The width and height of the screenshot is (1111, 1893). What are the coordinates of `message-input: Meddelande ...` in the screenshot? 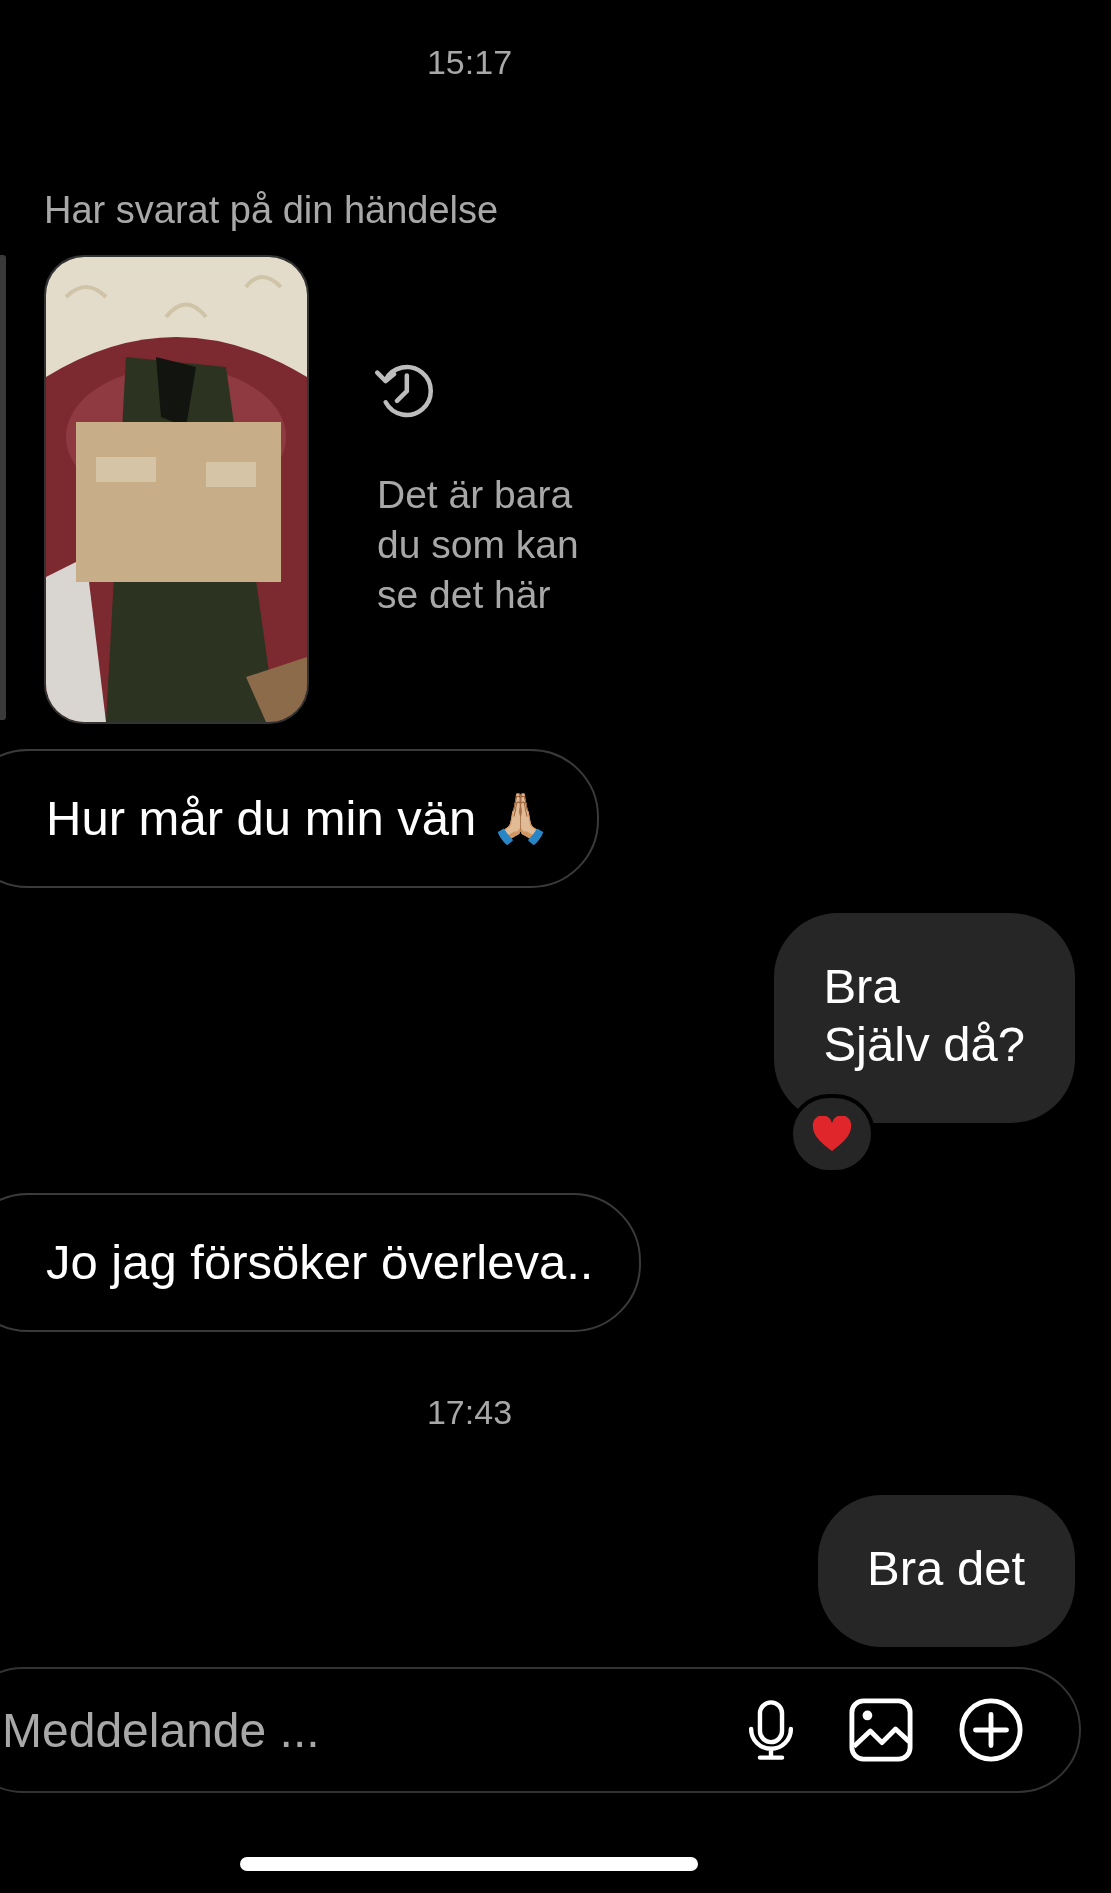 It's located at (369, 1730).